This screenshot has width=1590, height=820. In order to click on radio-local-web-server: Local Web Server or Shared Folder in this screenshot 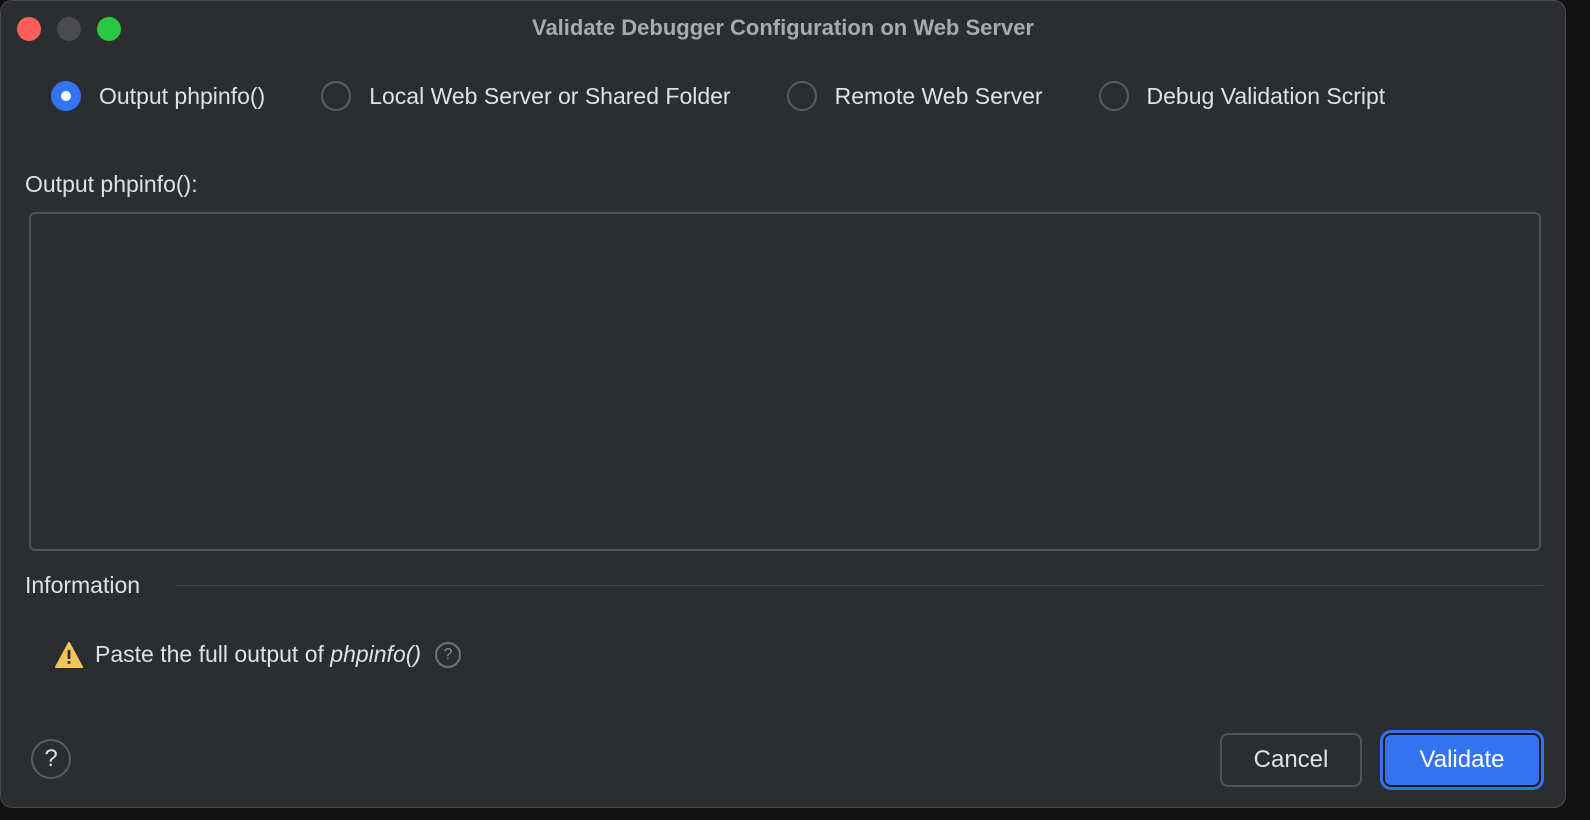, I will do `click(526, 96)`.